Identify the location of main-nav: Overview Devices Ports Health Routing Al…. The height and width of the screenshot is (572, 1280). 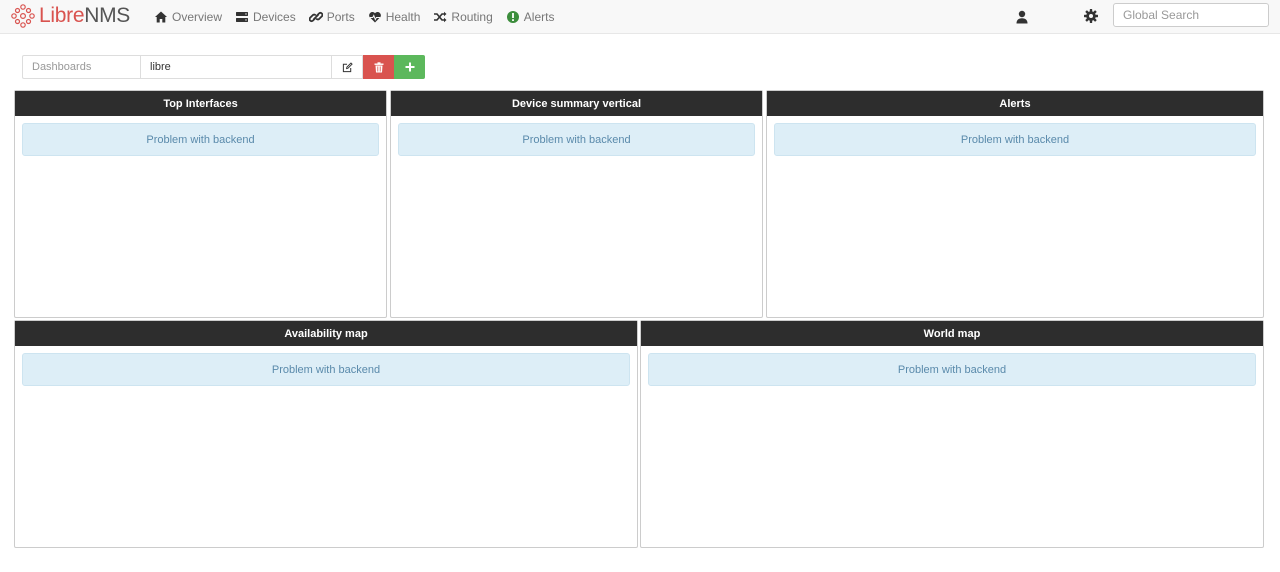
(360, 17).